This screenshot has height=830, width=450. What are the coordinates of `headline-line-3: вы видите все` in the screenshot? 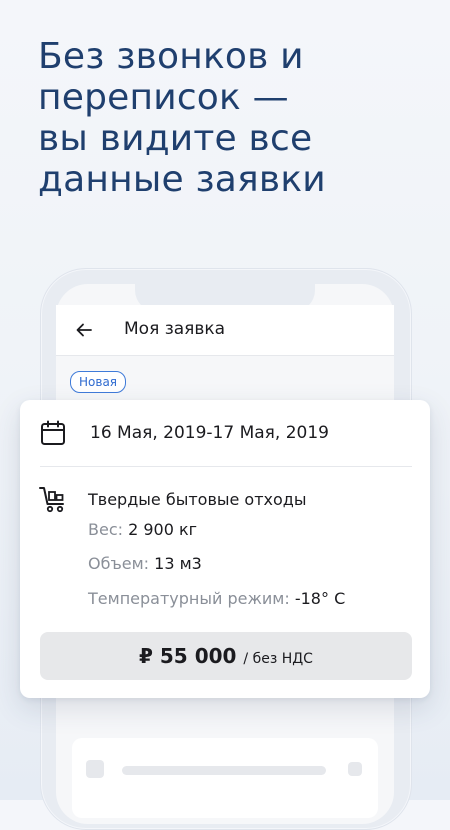 It's located at (175, 138).